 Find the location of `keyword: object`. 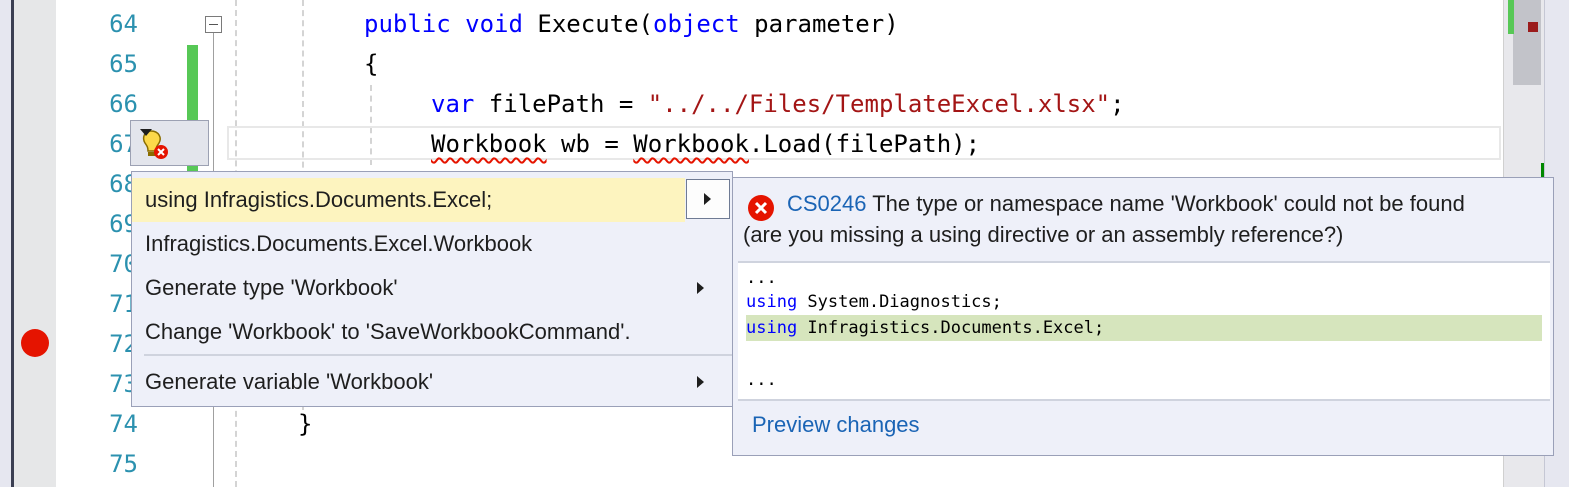

keyword: object is located at coordinates (696, 24).